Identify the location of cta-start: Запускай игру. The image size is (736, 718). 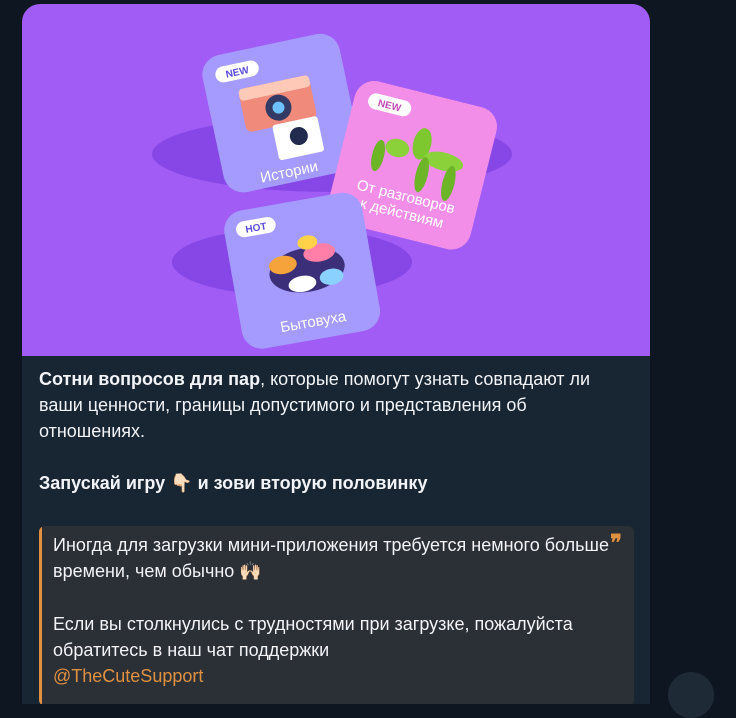
(105, 483).